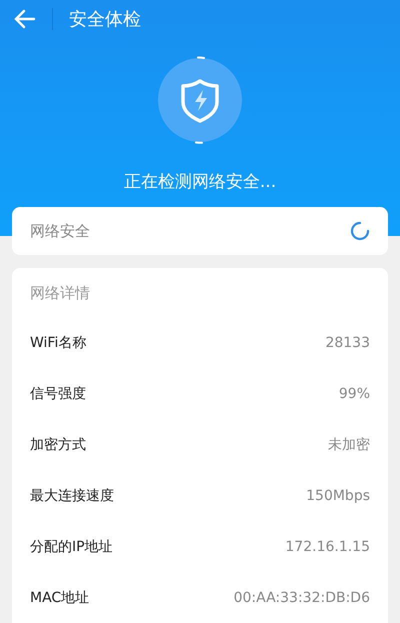 This screenshot has width=400, height=623. What do you see at coordinates (349, 445) in the screenshot?
I see `detail-value: 未加密` at bounding box center [349, 445].